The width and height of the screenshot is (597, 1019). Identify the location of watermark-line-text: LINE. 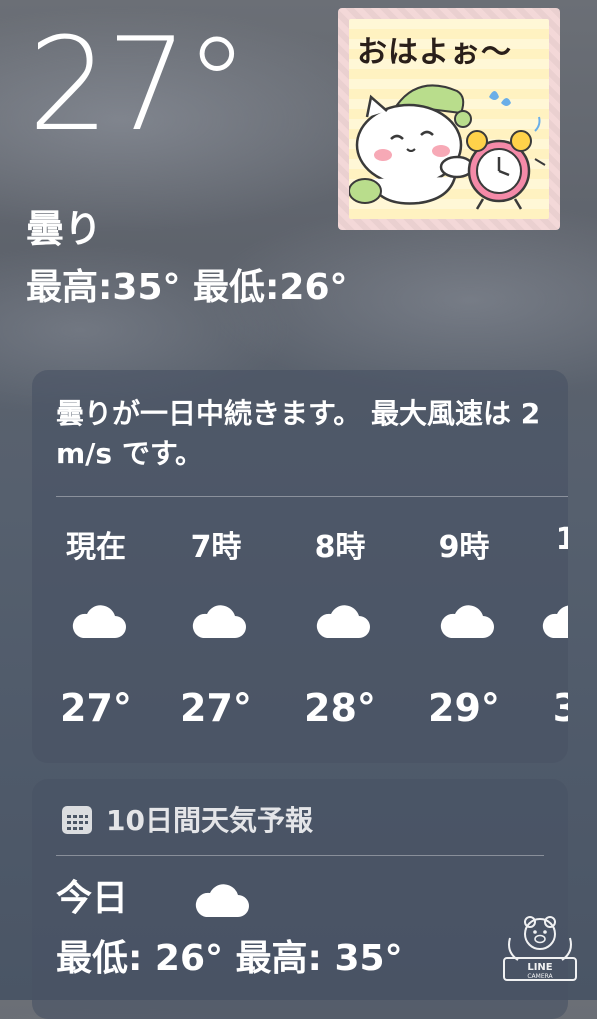
(539, 967).